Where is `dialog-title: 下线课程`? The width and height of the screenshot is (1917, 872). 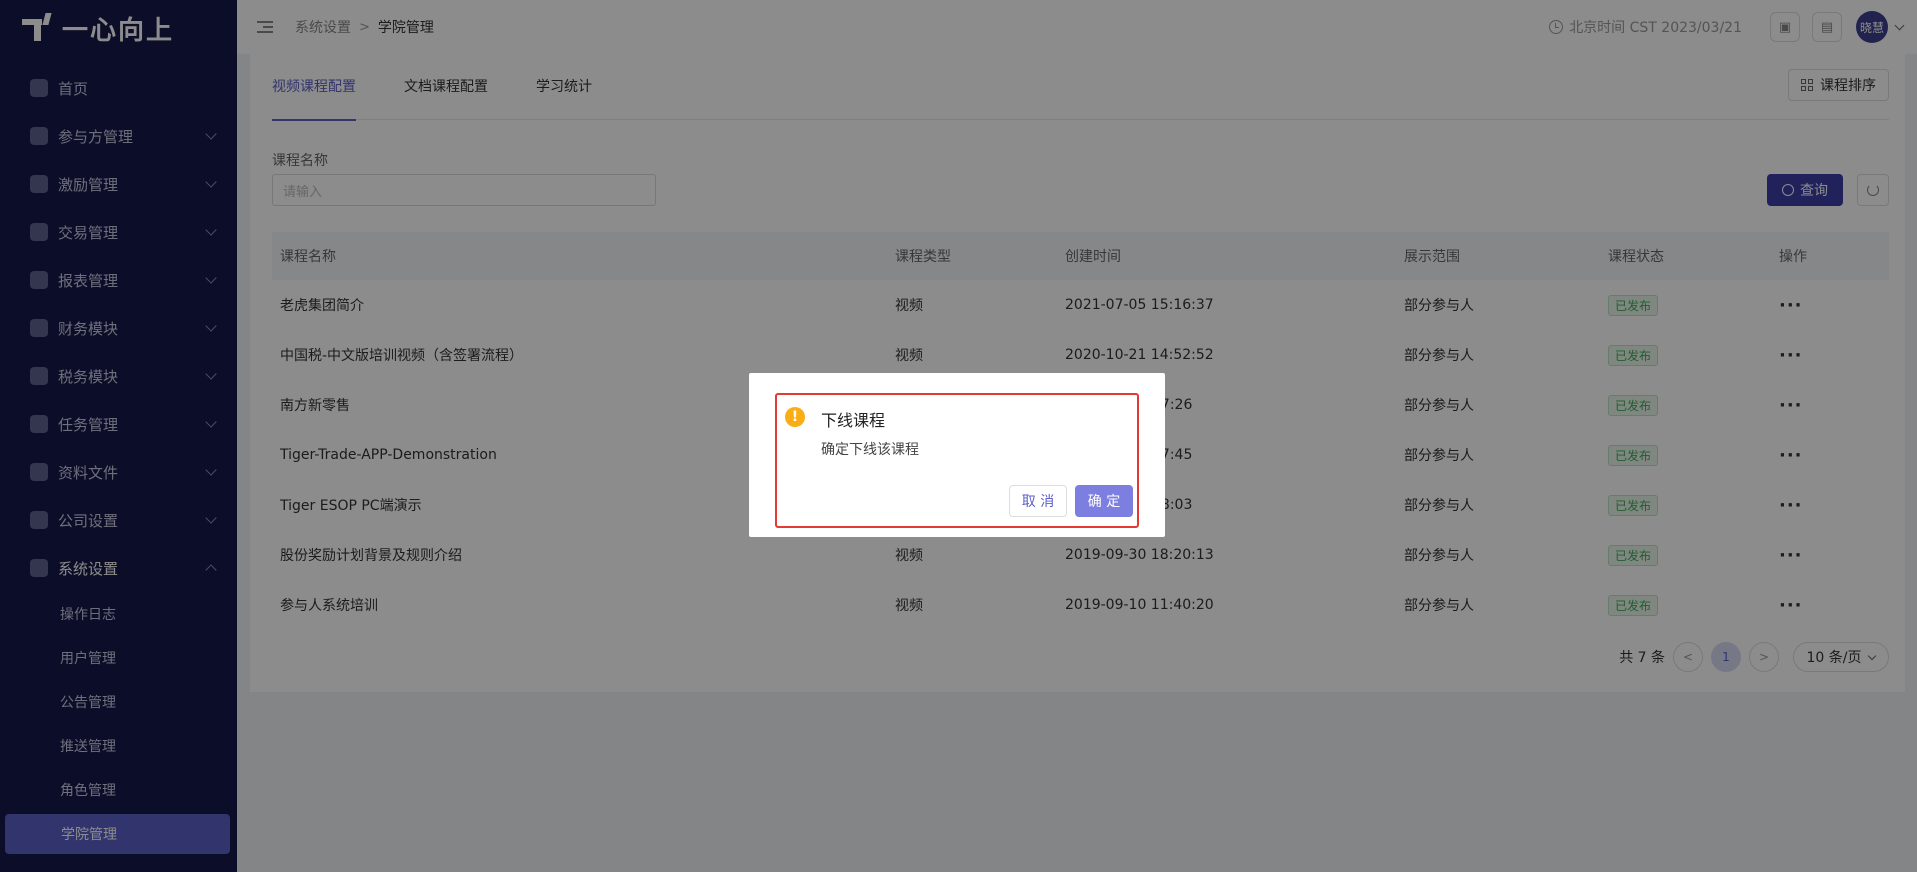 dialog-title: 下线课程 is located at coordinates (853, 420).